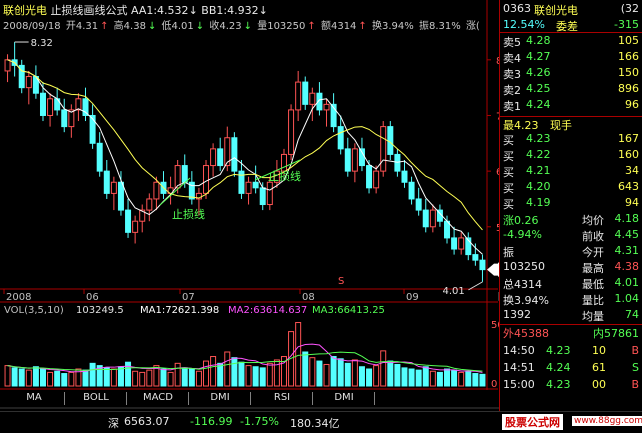  Describe the element at coordinates (593, 284) in the screenshot. I see `stat-label: 最低` at that location.